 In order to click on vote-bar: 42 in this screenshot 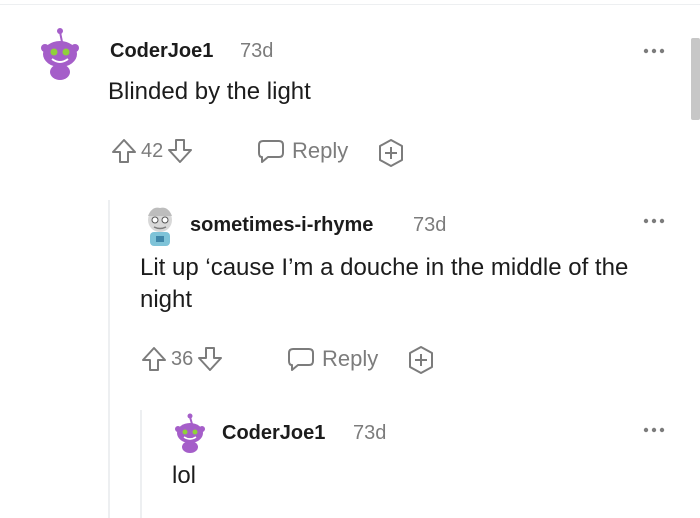, I will do `click(152, 151)`.